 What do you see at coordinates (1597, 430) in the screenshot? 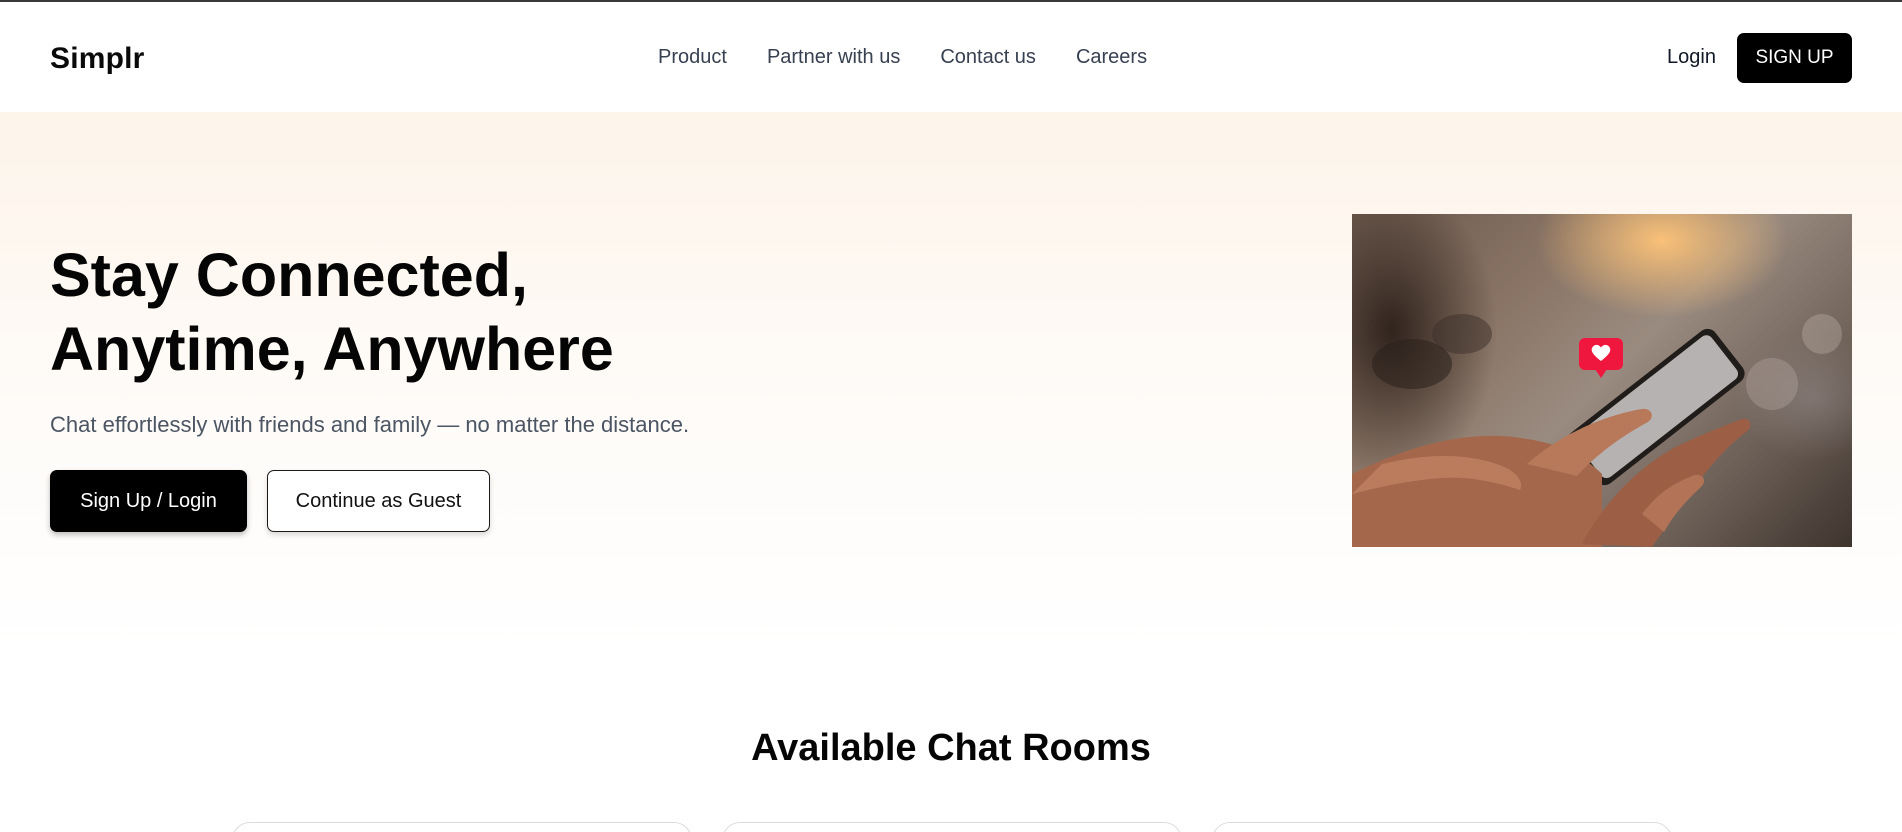
I see `hands-holding-phone-illustration` at bounding box center [1597, 430].